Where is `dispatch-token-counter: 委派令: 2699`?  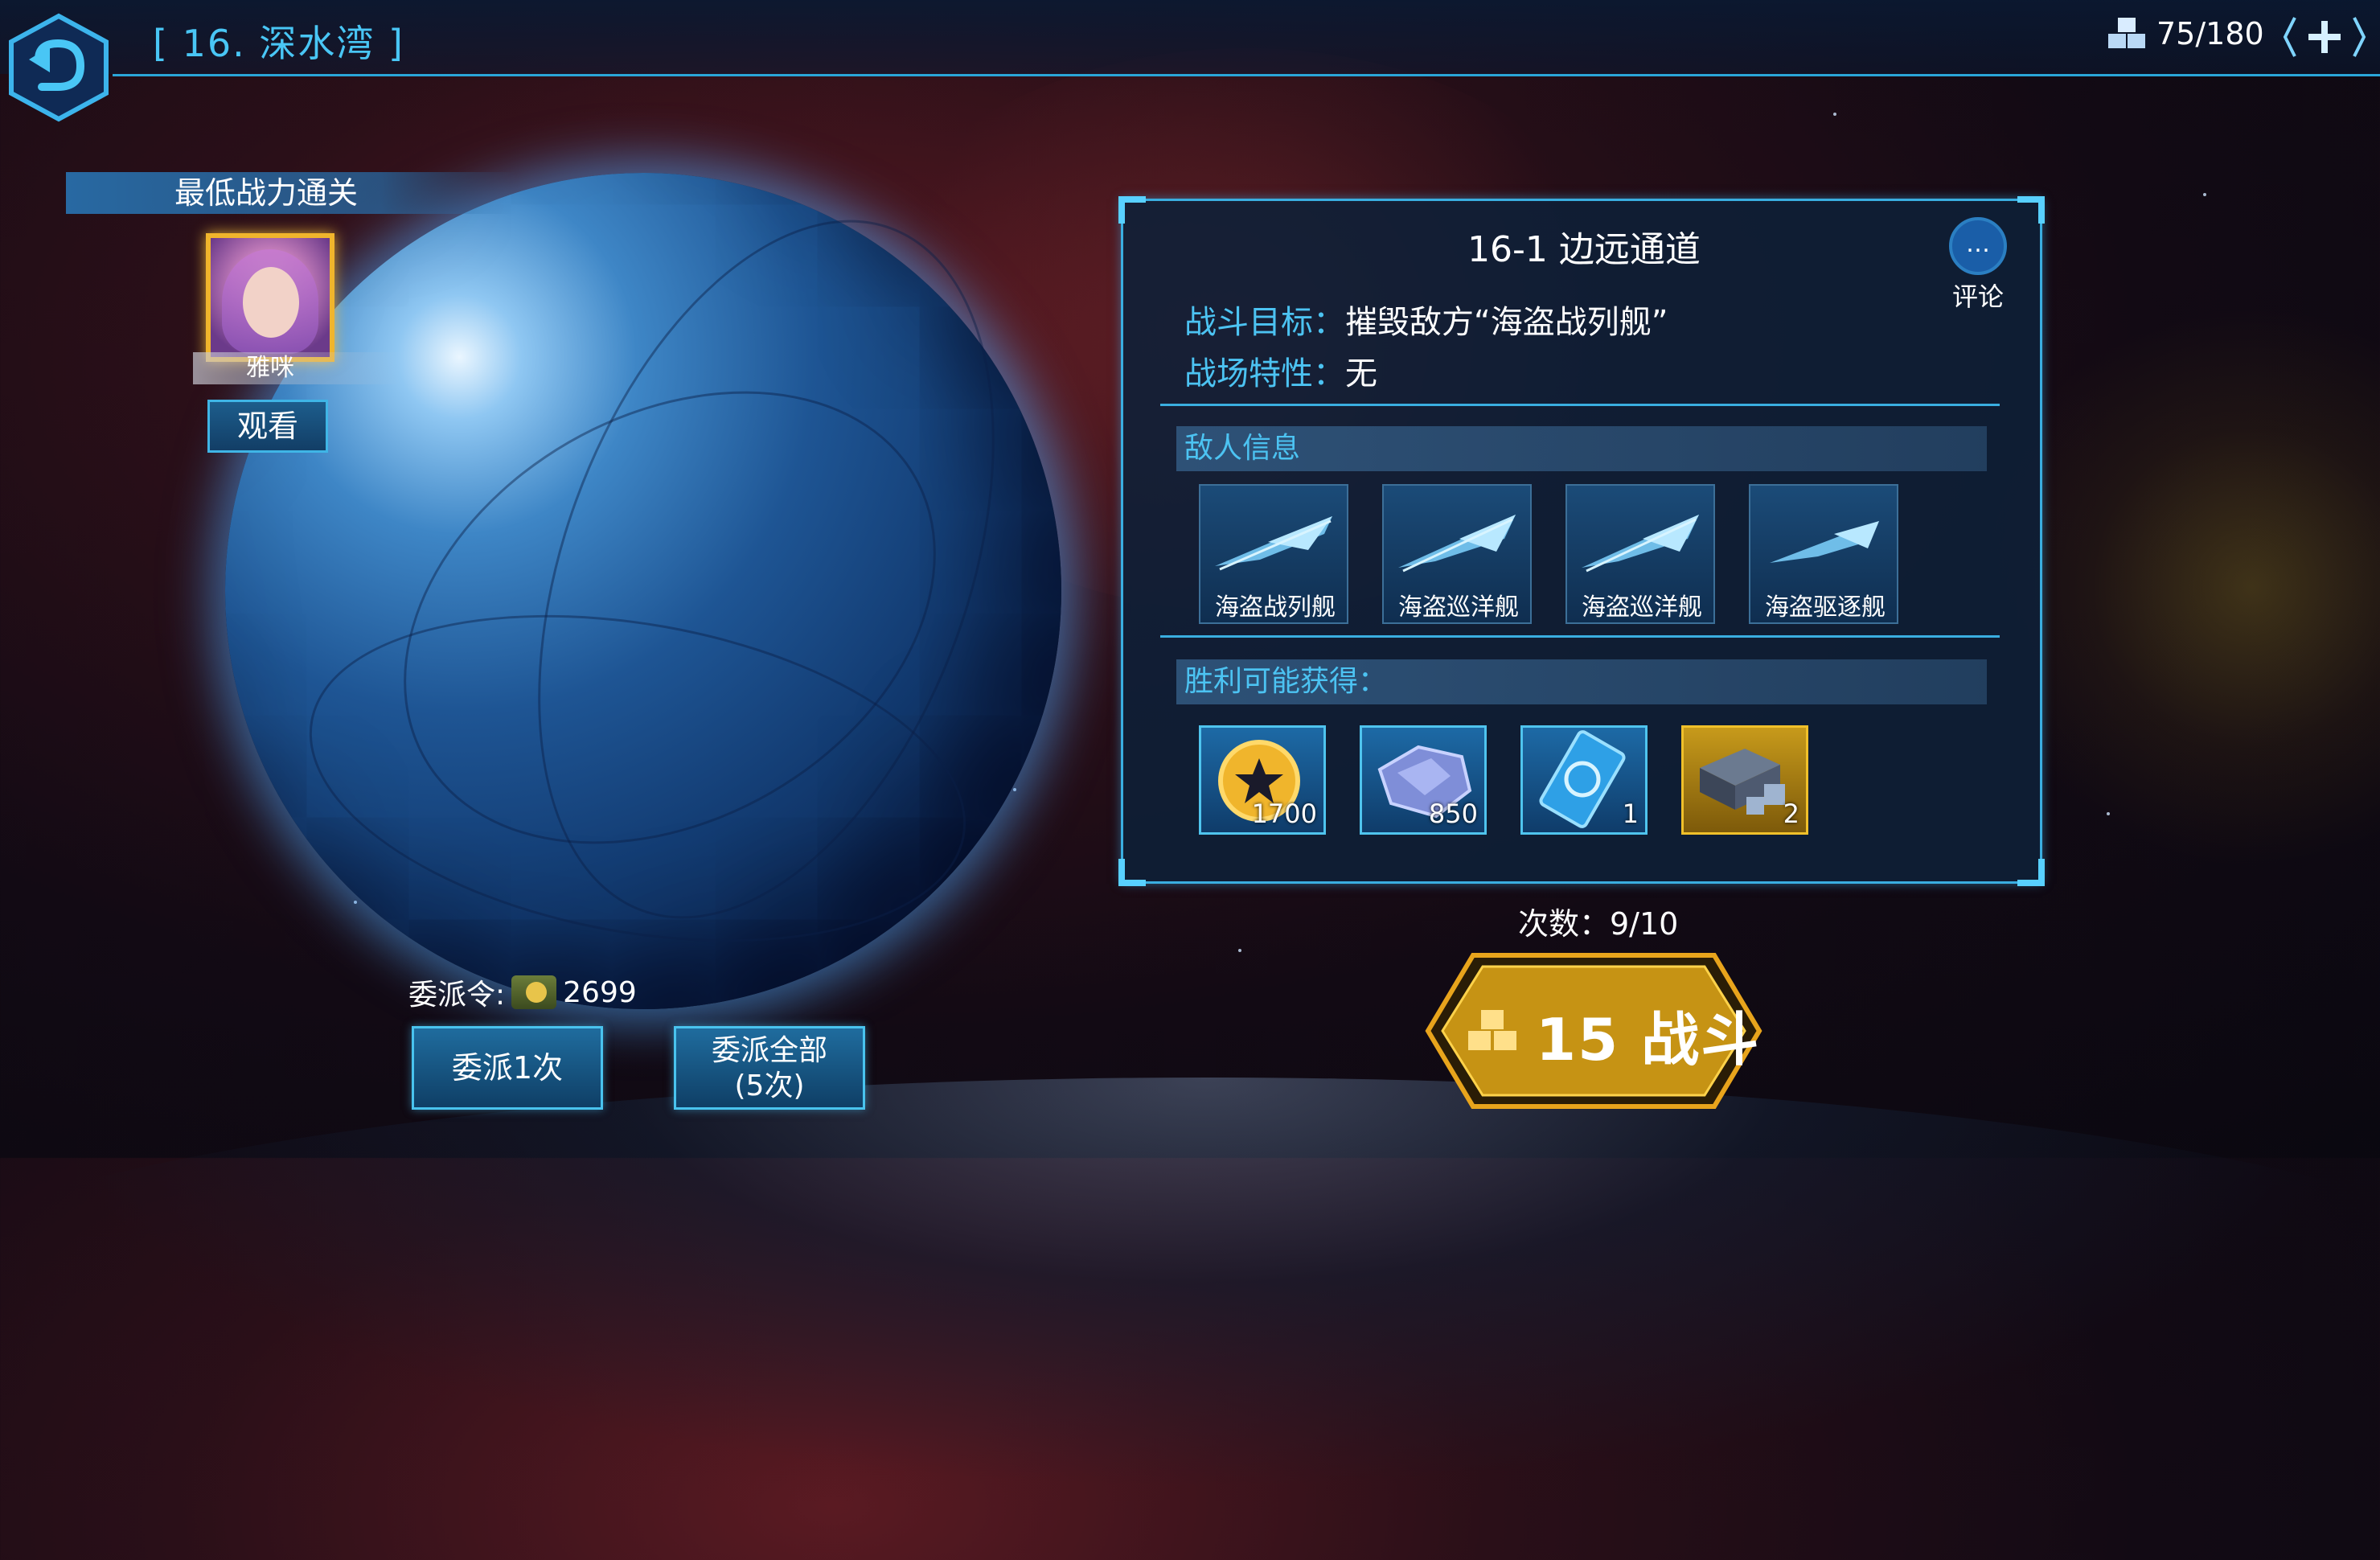
dispatch-token-counter: 委派令: 2699 is located at coordinates (522, 992).